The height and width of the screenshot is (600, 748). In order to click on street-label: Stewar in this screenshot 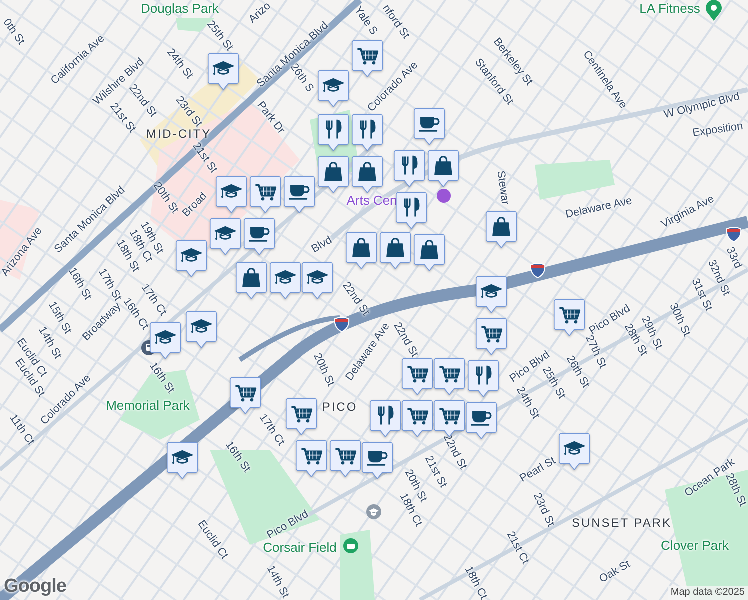, I will do `click(503, 188)`.